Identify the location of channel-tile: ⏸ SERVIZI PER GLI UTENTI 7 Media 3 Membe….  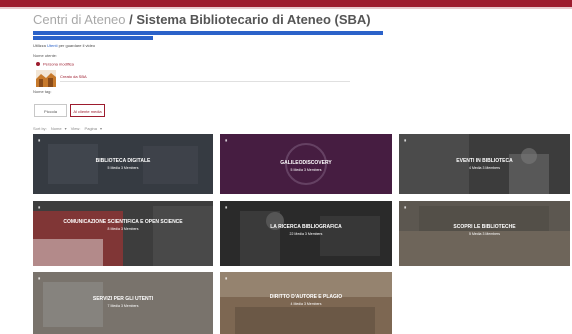
(123, 303).